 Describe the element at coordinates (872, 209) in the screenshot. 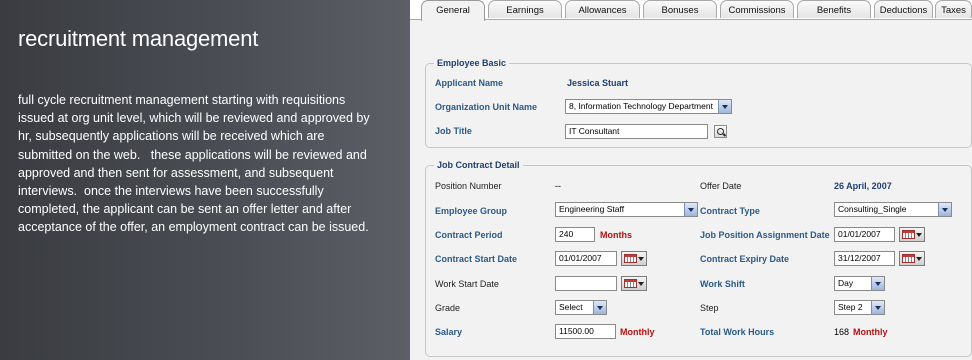

I see `contract-type-select-value: Consulting_Single` at that location.